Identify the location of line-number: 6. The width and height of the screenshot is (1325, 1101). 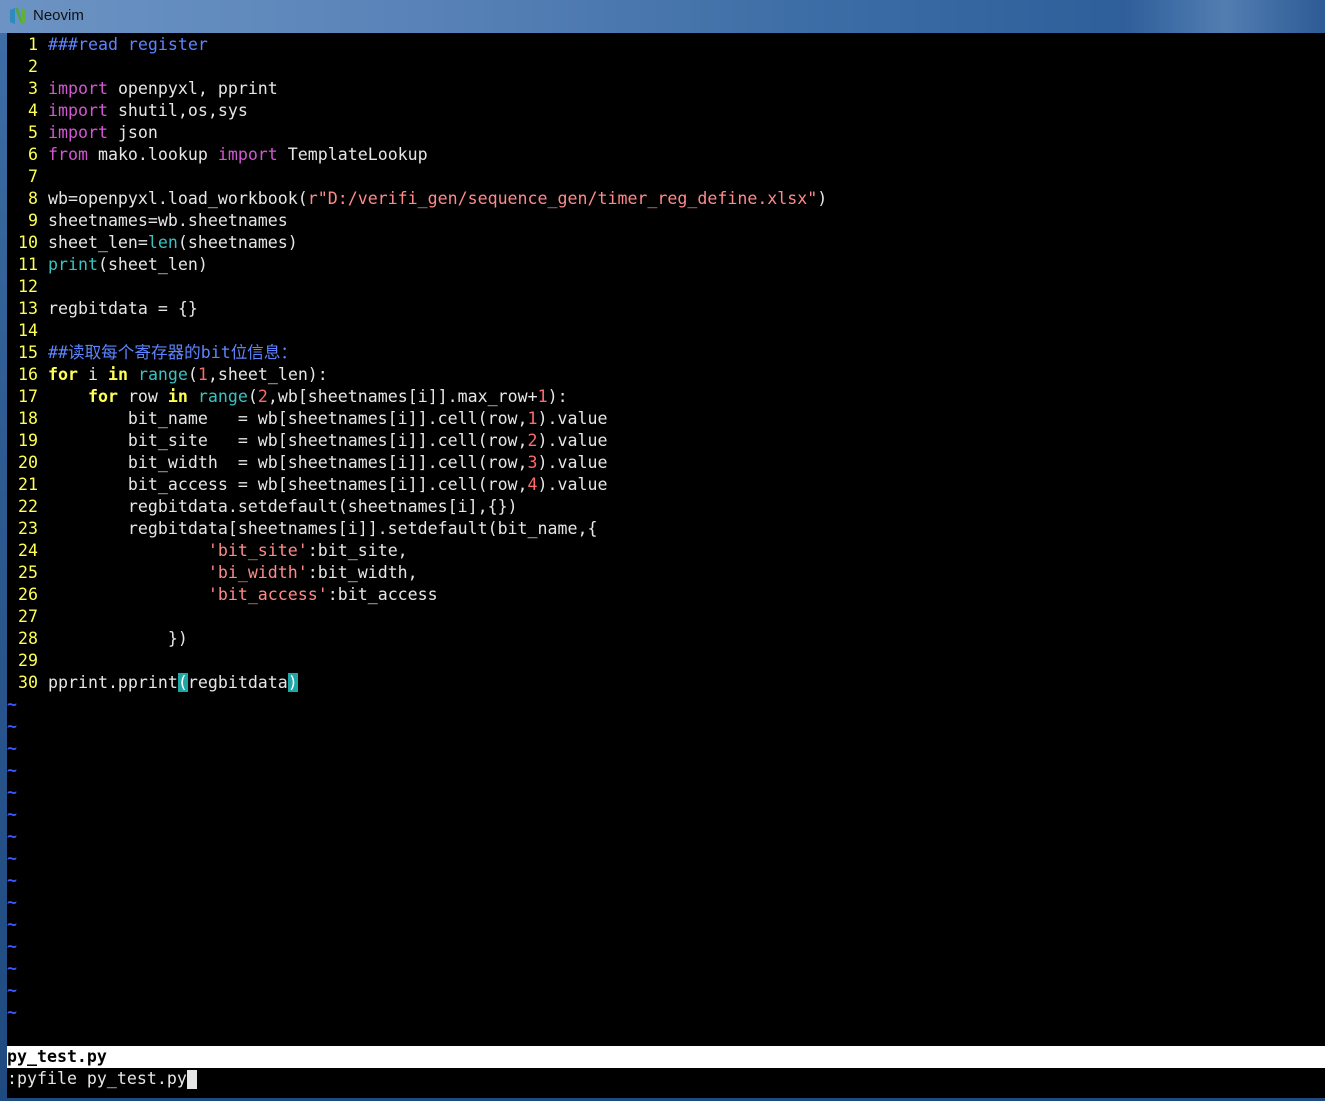
(33, 154).